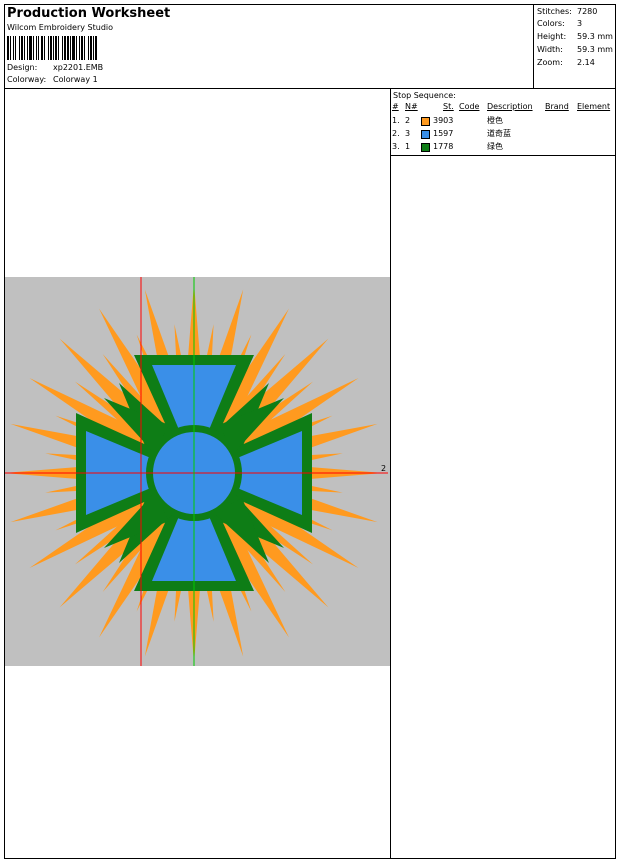 The height and width of the screenshot is (861, 620). Describe the element at coordinates (557, 106) in the screenshot. I see `col-brand: Brand` at that location.